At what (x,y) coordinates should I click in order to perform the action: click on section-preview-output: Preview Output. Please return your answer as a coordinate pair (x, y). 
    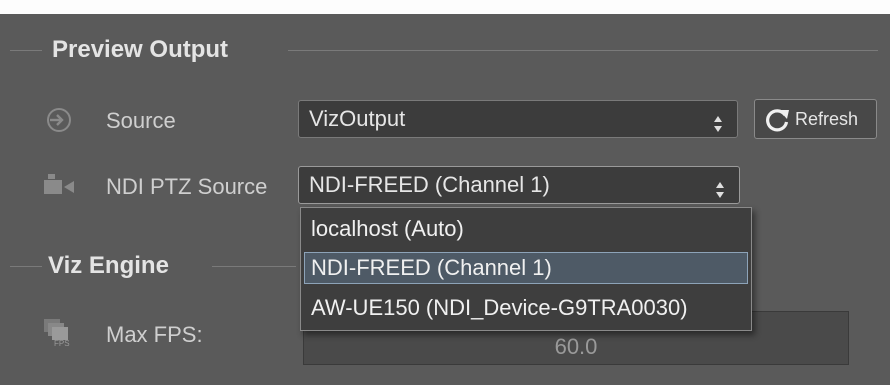
    Looking at the image, I should click on (445, 50).